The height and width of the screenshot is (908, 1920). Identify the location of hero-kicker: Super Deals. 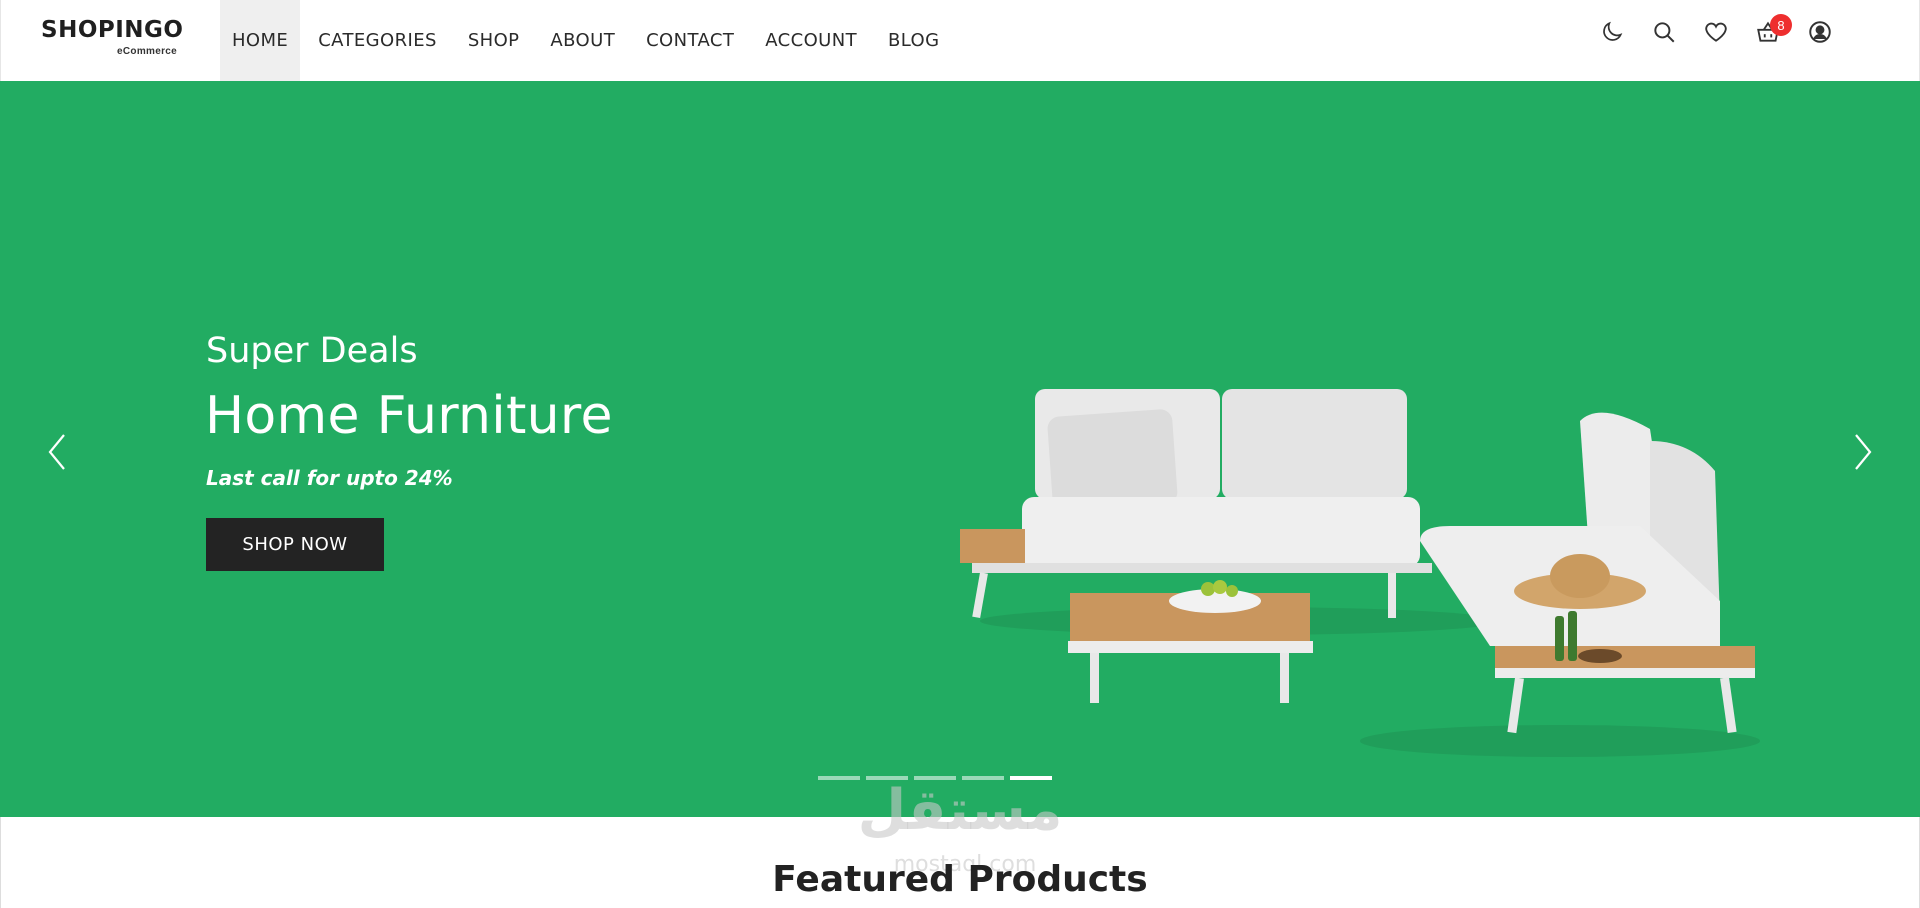
(312, 351).